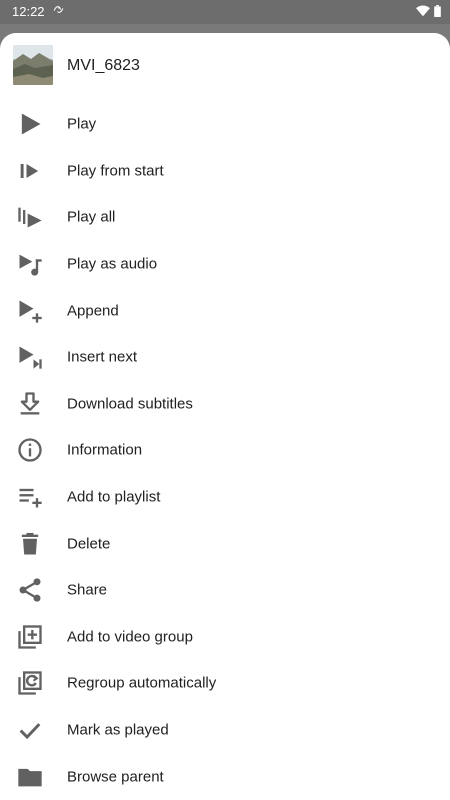 This screenshot has height=800, width=450. I want to click on menu-item-information: Information, so click(225, 450).